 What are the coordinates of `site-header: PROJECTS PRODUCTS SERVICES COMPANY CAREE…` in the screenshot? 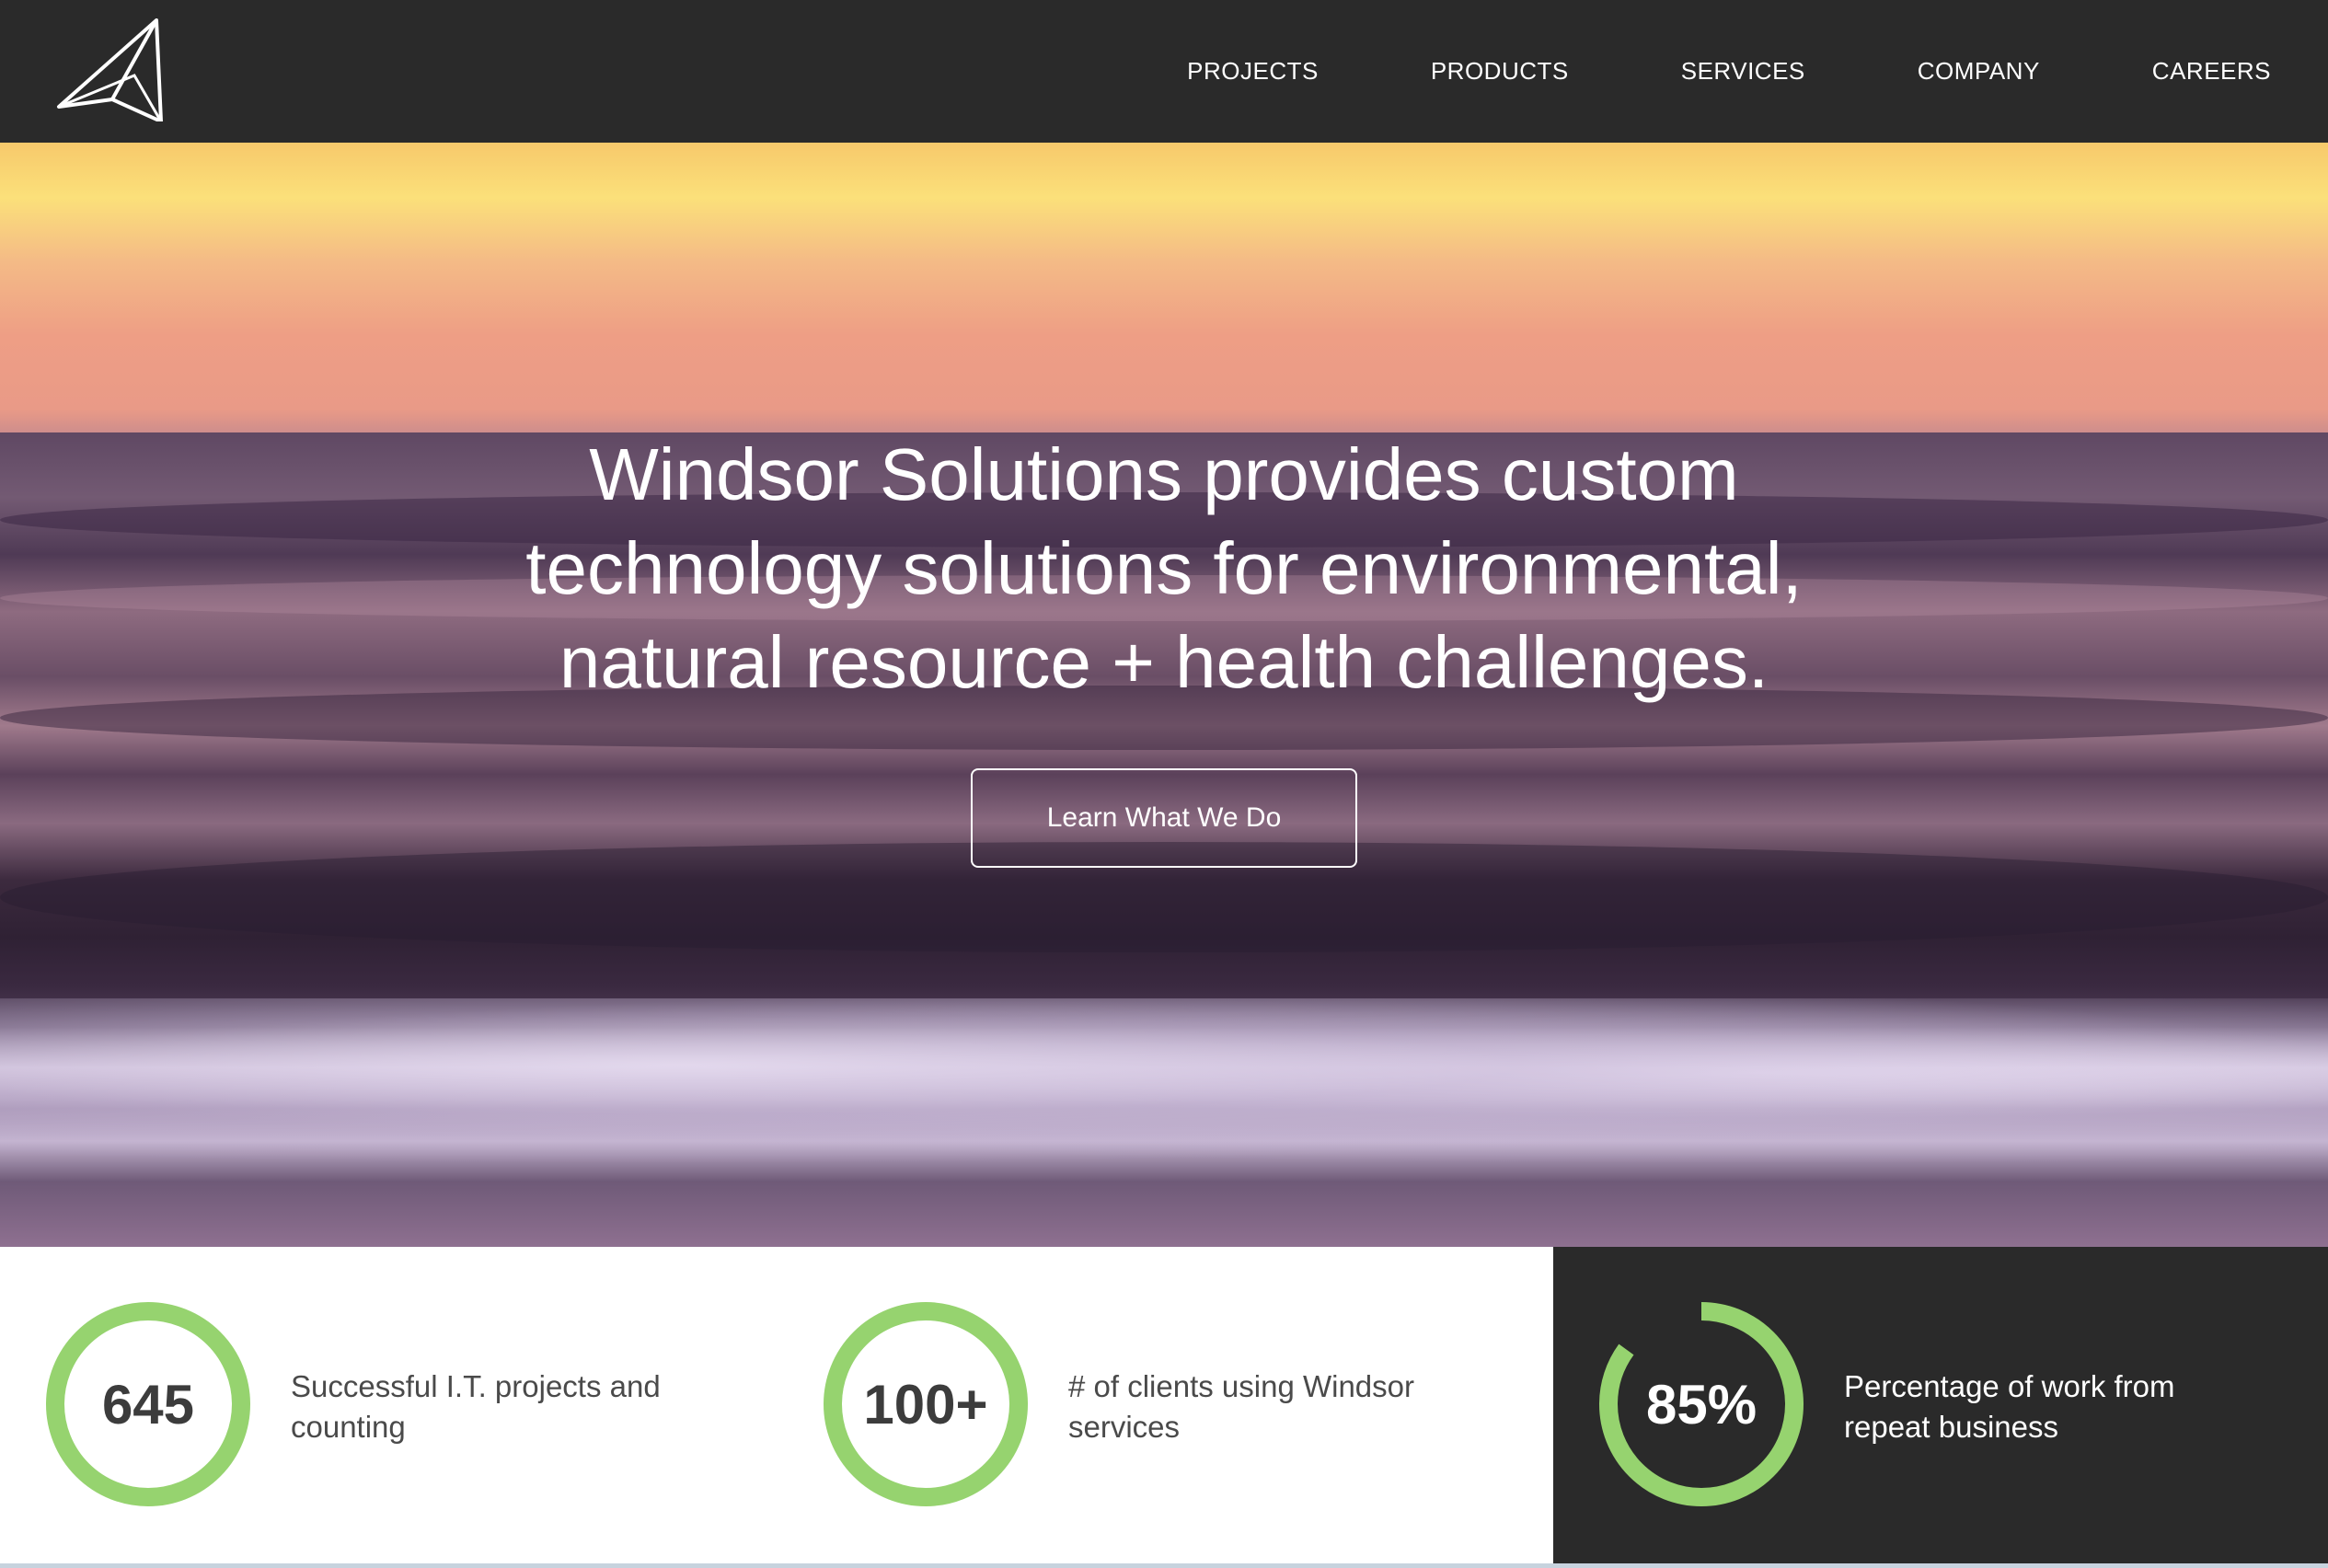 It's located at (1164, 71).